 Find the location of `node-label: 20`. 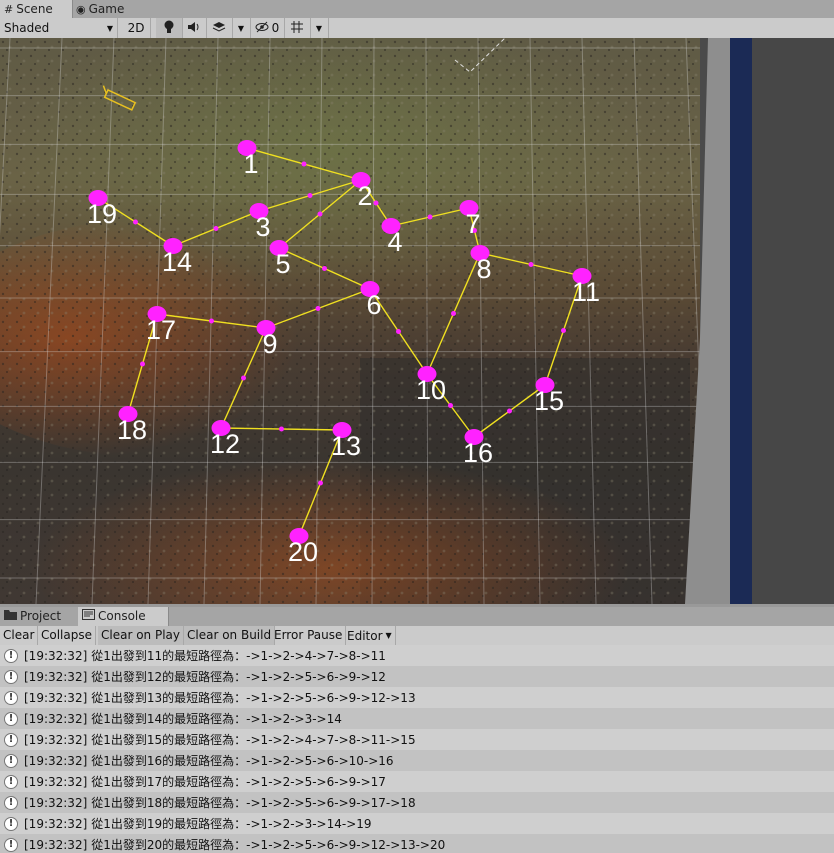

node-label: 20 is located at coordinates (303, 552).